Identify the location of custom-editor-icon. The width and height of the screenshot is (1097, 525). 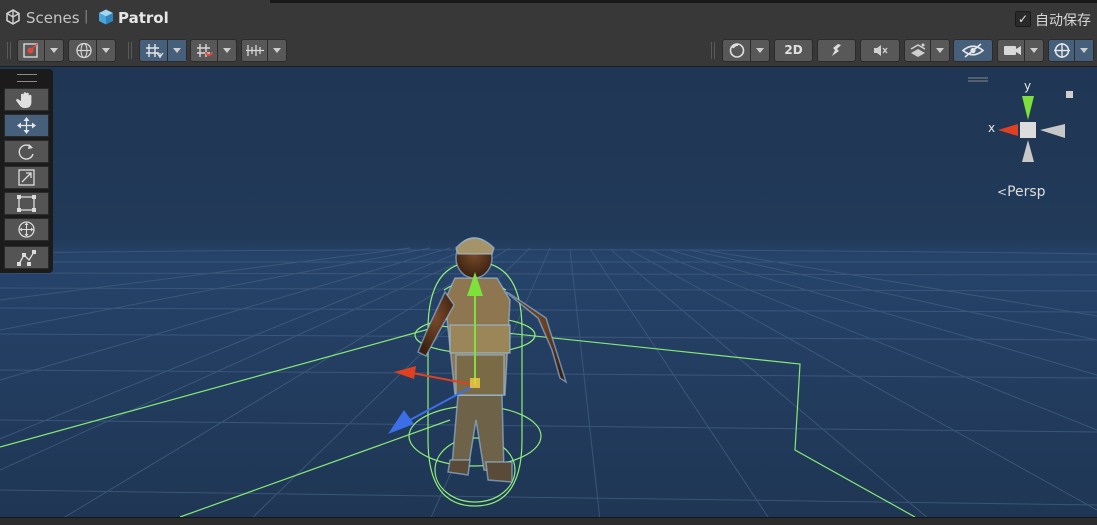
(26, 258).